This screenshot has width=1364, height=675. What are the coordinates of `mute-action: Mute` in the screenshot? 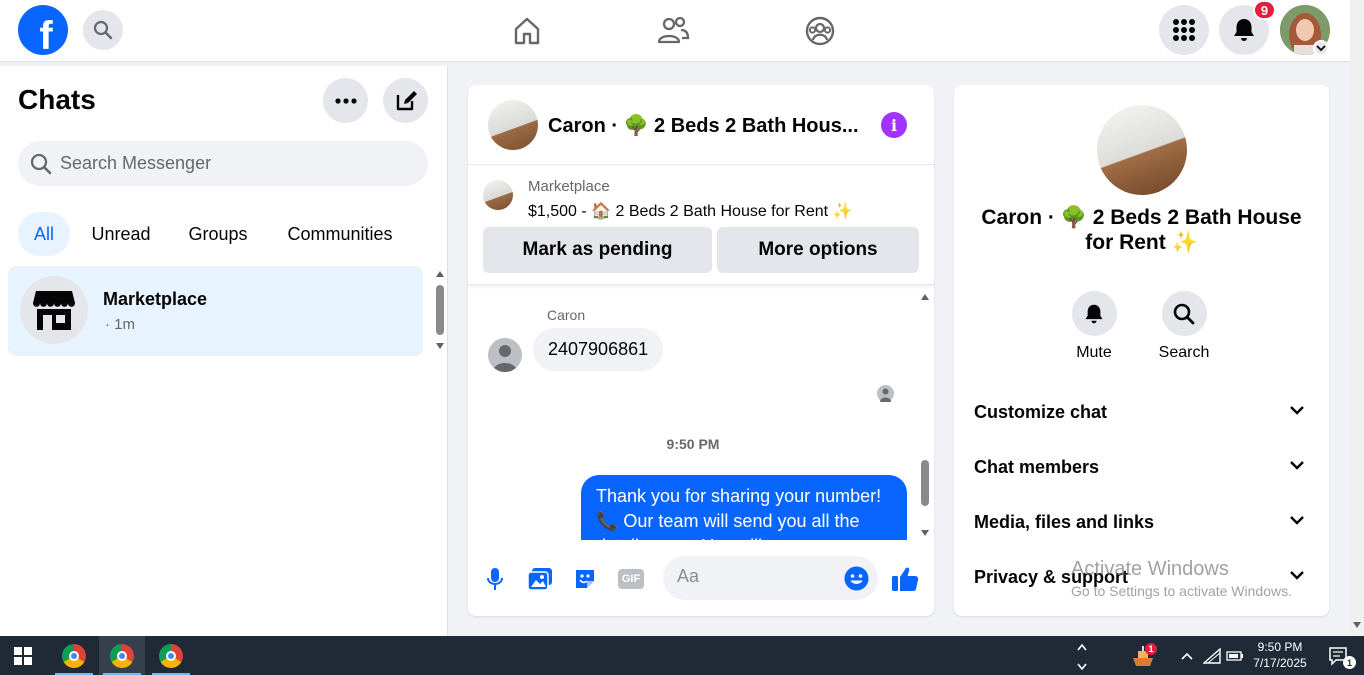 It's located at (1094, 326).